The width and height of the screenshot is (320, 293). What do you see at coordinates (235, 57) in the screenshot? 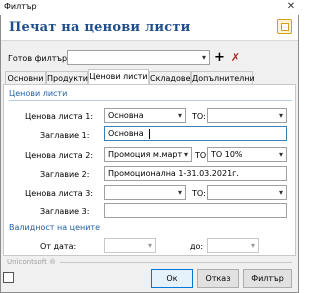
I see `delete-filter-icon: ✗` at bounding box center [235, 57].